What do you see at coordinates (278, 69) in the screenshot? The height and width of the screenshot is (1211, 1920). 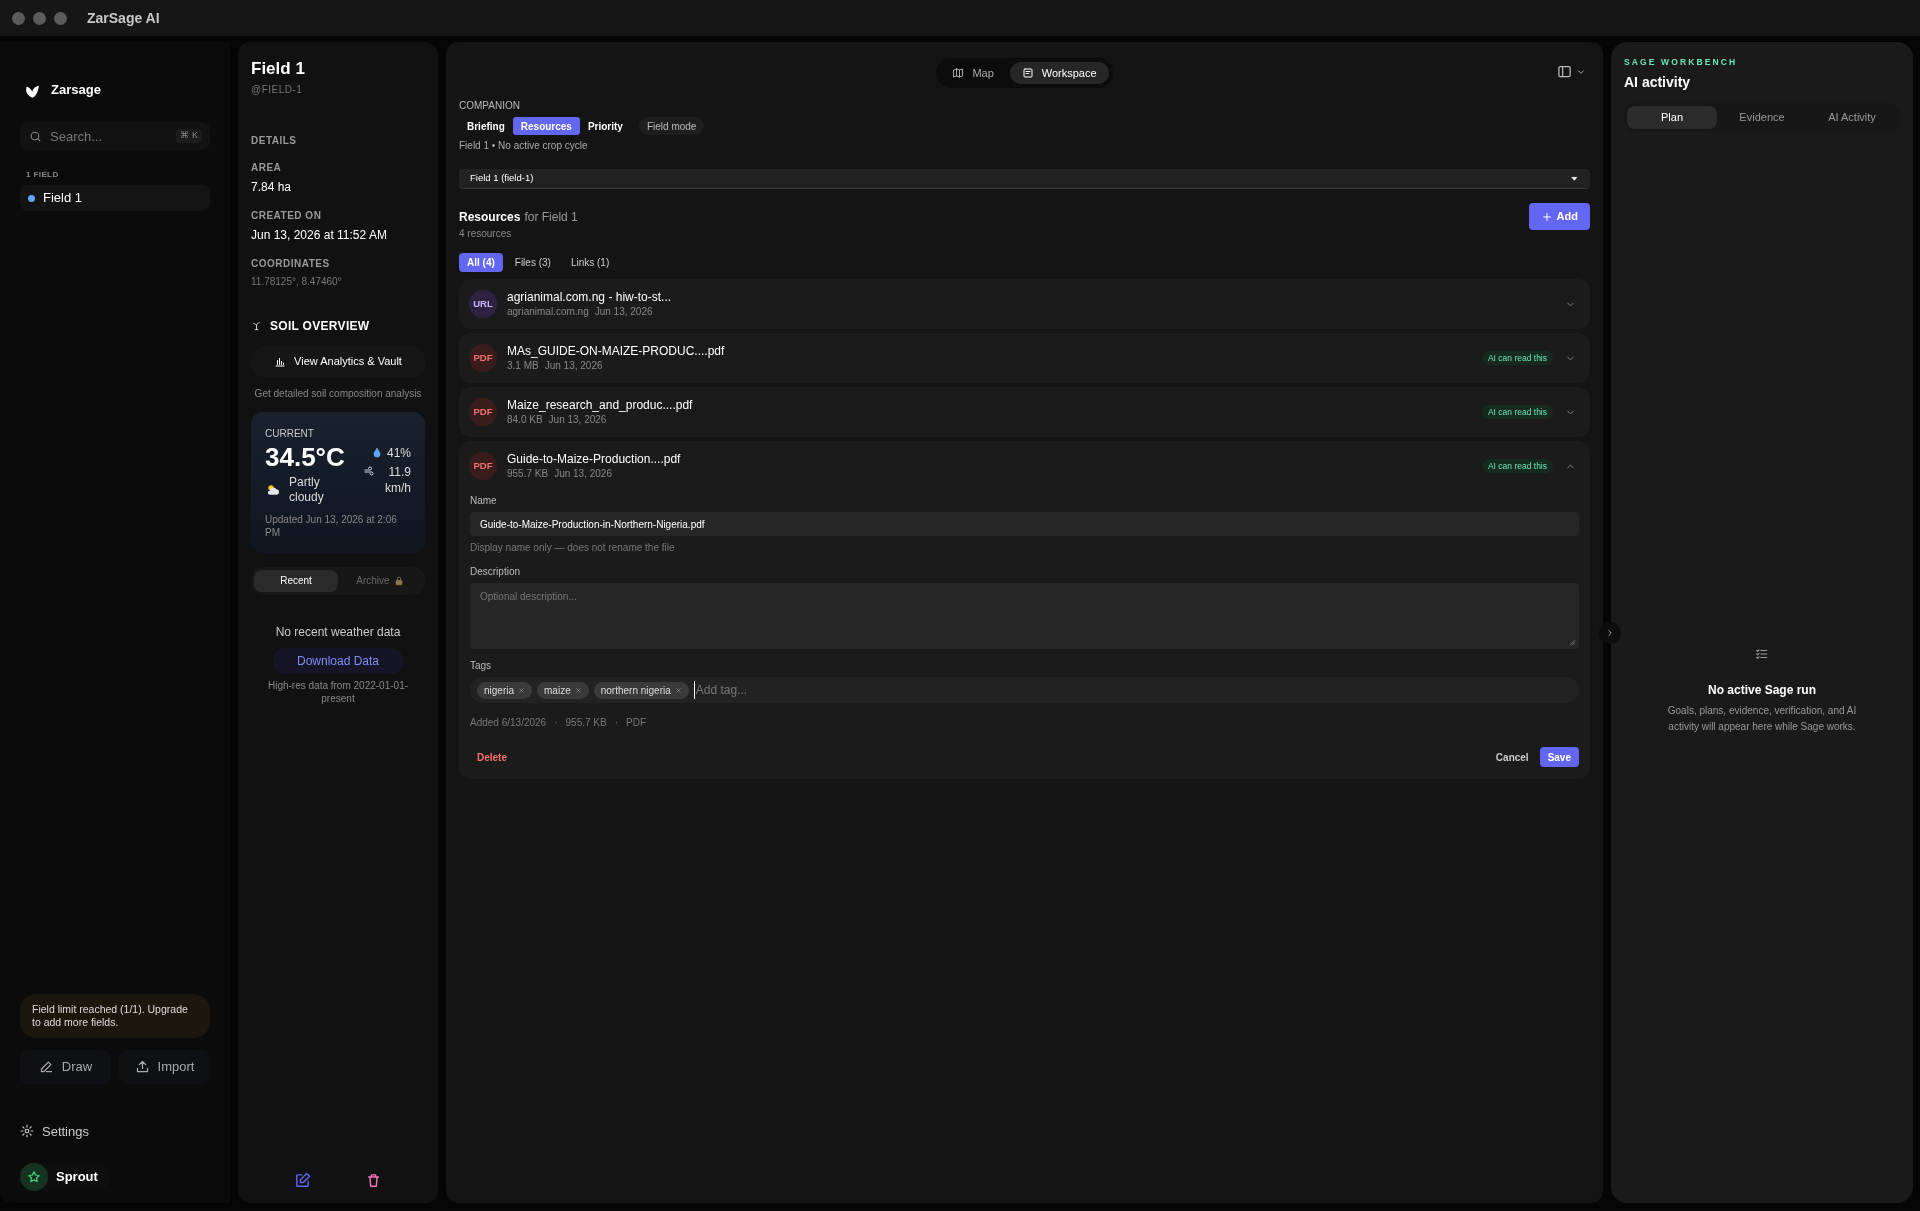 I see `field-title: Field 1` at bounding box center [278, 69].